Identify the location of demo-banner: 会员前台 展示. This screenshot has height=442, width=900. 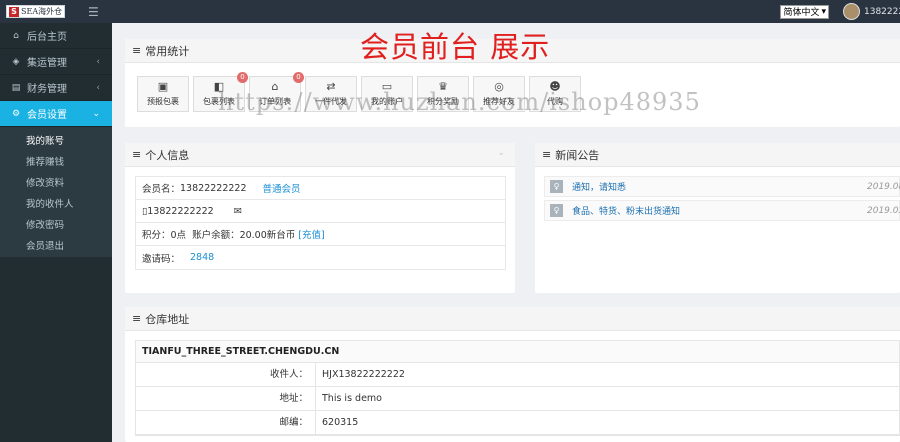
(455, 47).